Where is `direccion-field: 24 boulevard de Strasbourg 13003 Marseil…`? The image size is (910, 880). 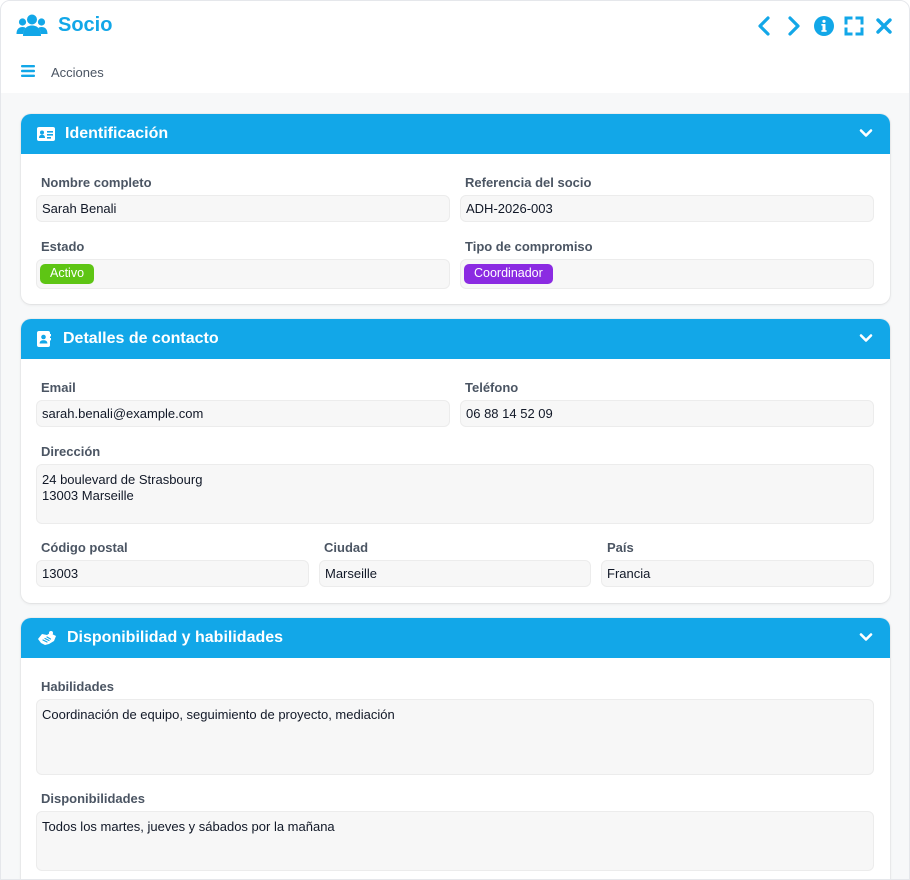
direccion-field: 24 boulevard de Strasbourg 13003 Marseil… is located at coordinates (455, 494).